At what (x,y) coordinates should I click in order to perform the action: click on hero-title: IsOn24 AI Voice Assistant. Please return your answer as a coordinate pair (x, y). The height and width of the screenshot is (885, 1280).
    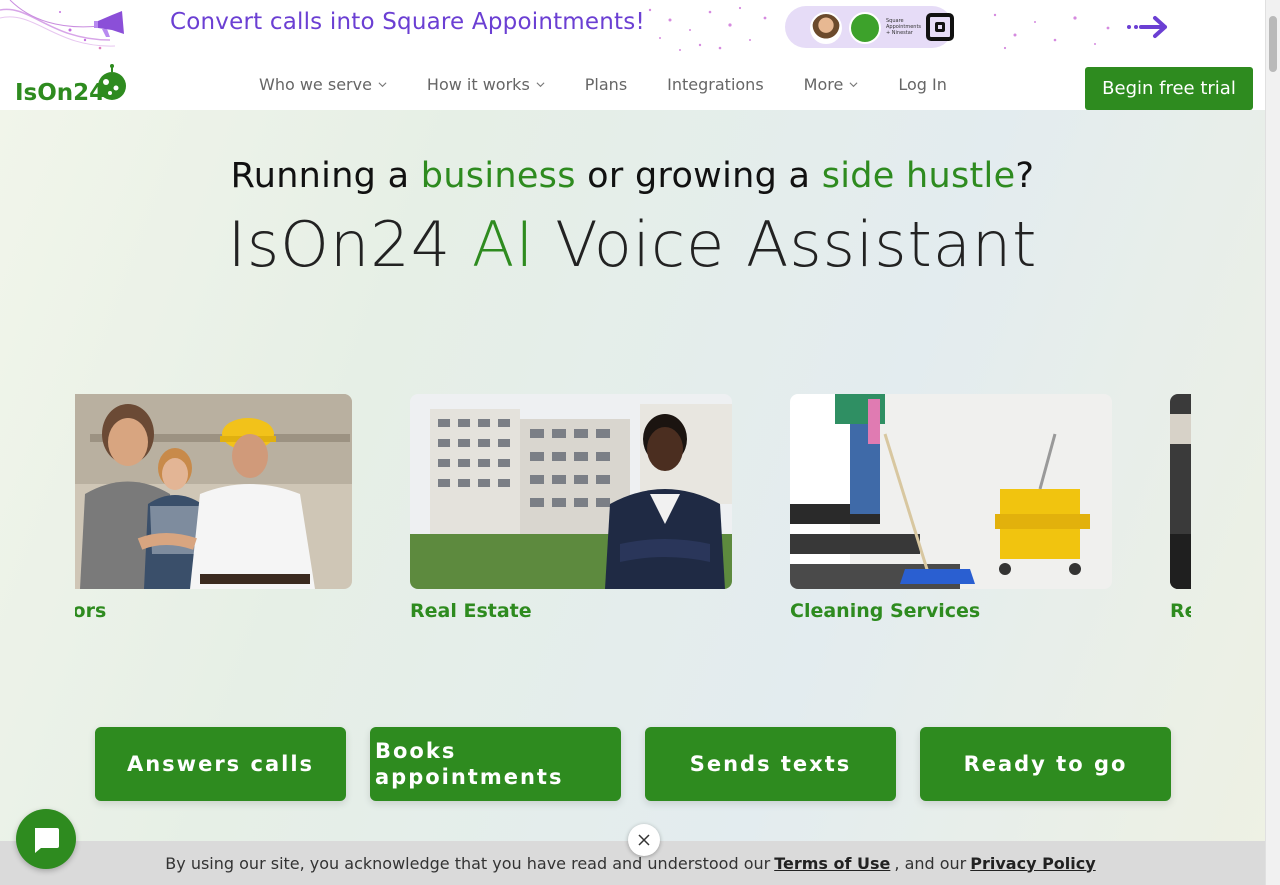
    Looking at the image, I should click on (632, 244).